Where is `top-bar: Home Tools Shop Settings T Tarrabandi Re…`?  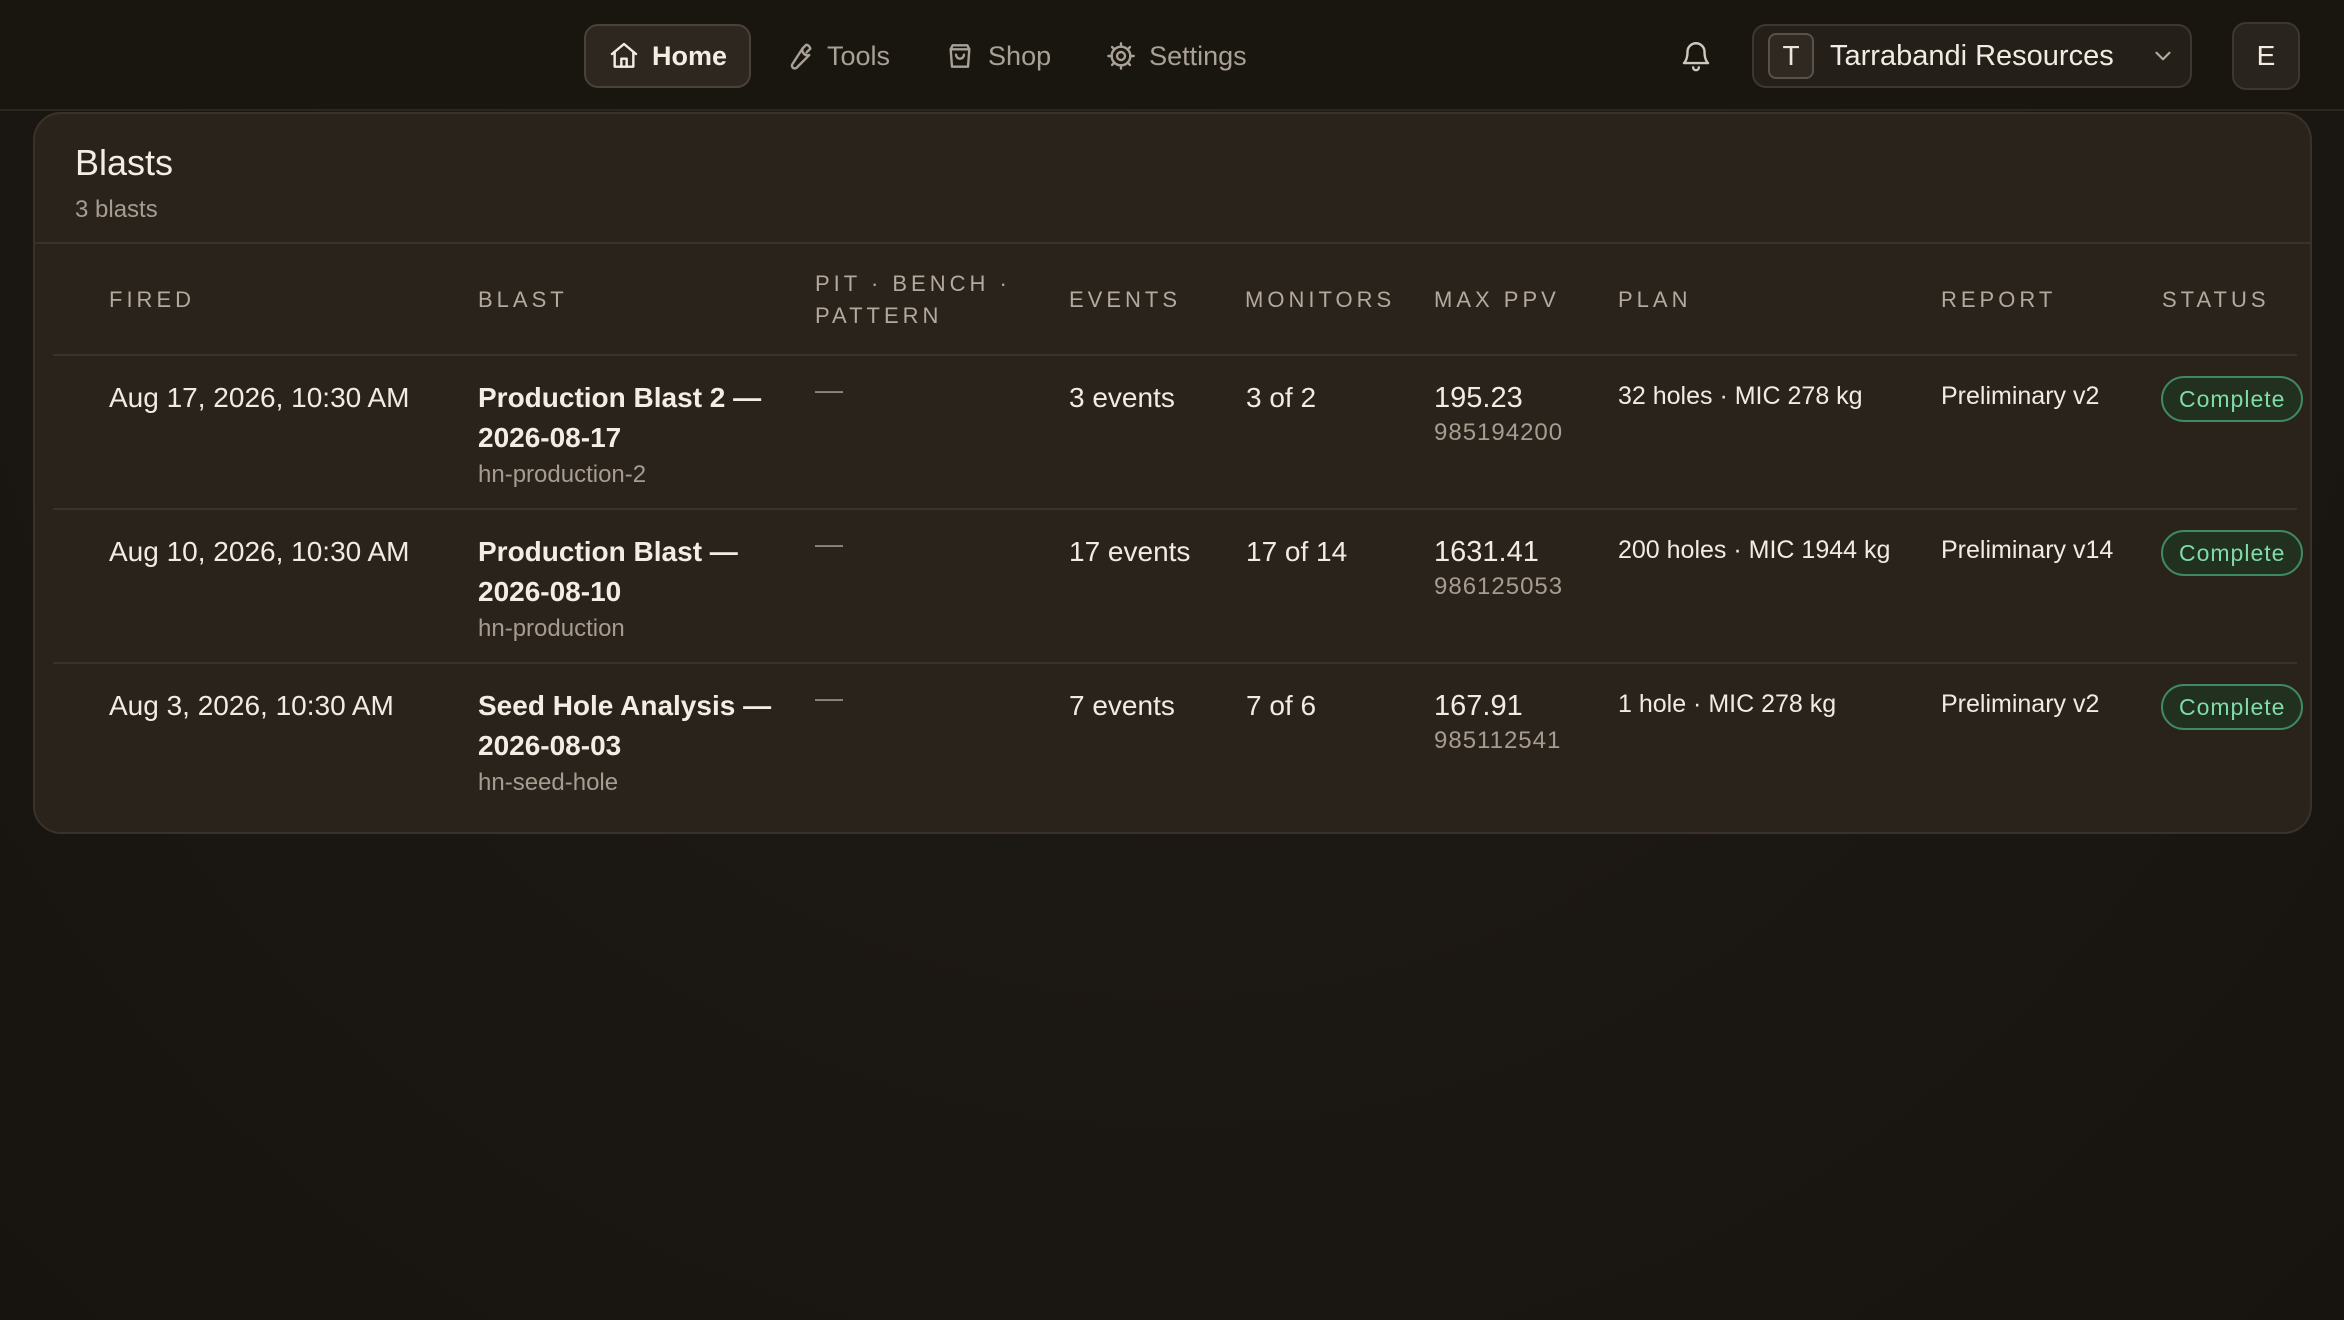 top-bar: Home Tools Shop Settings T Tarrabandi Re… is located at coordinates (1172, 55).